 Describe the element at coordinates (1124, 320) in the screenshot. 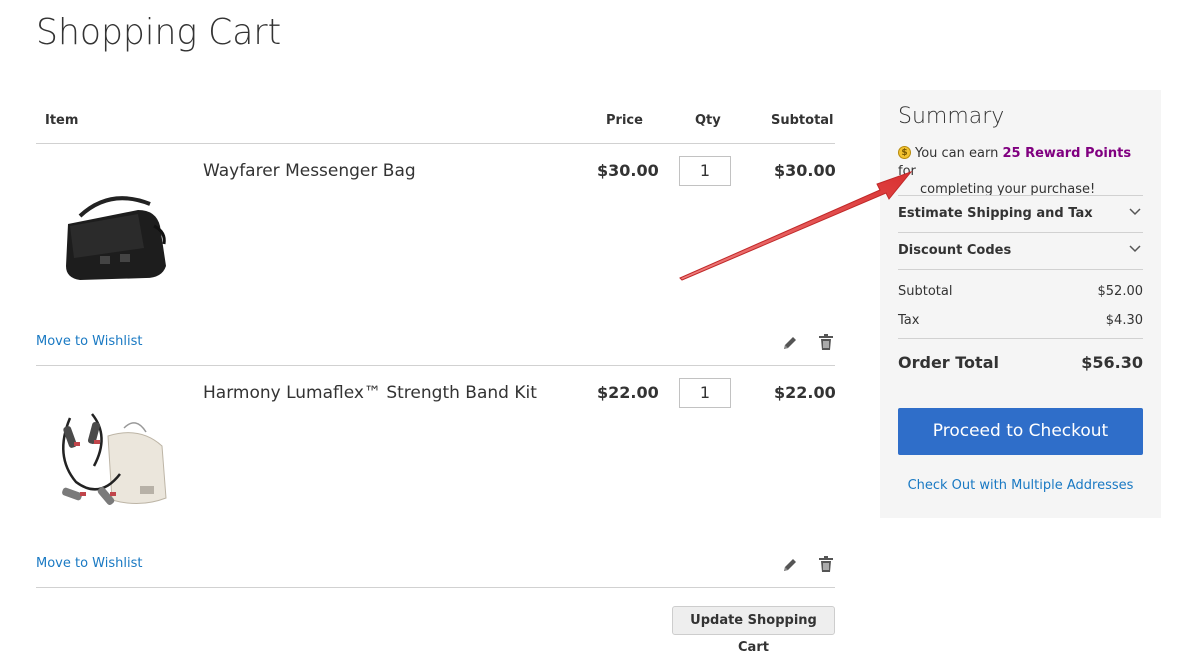

I see `tax-value: $4.30` at that location.